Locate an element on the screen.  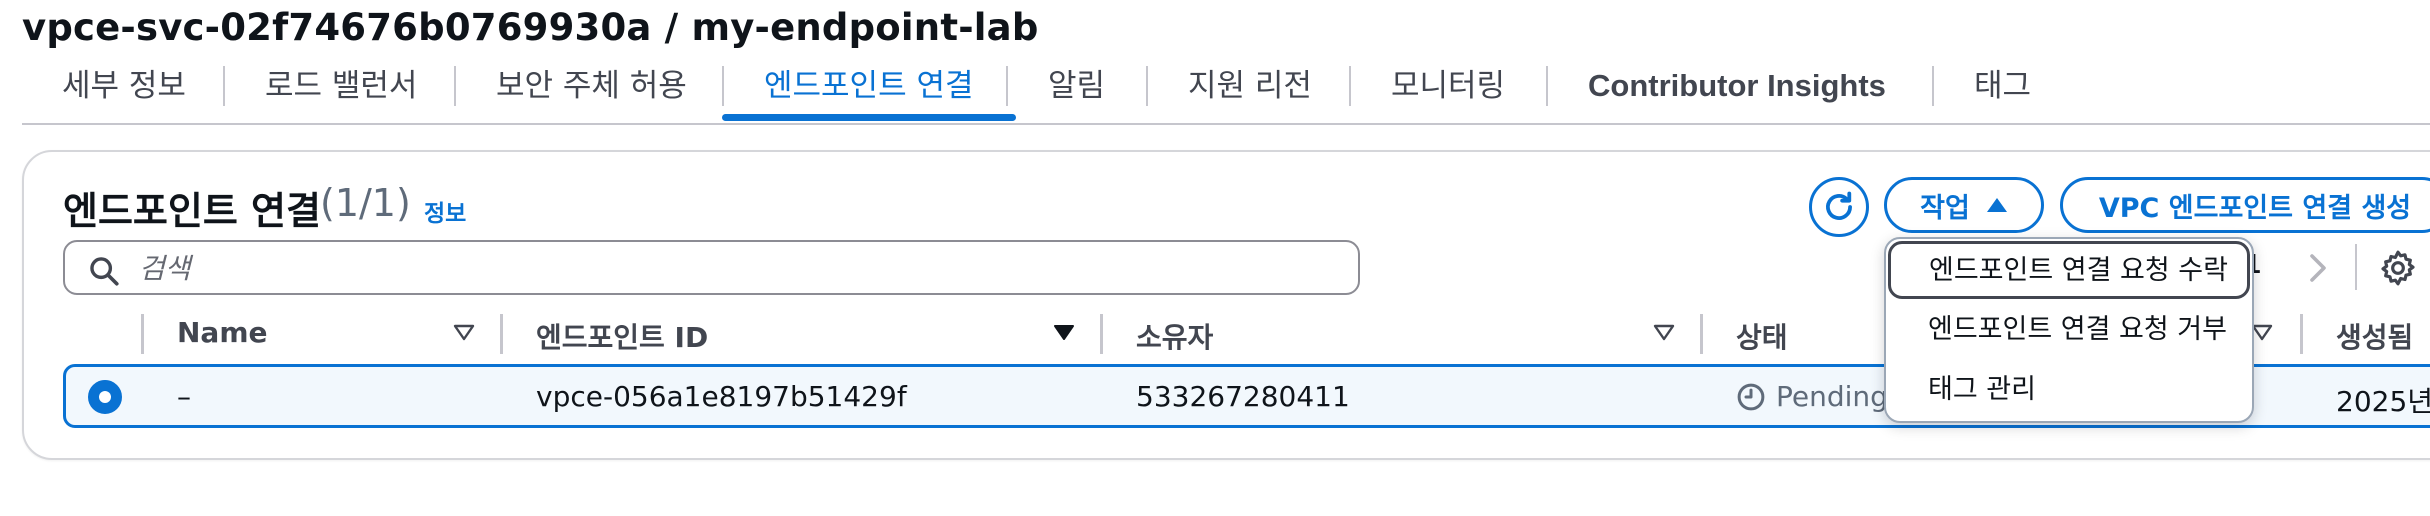
actions-dropdown-menu: 엔드포인트 연결 요청 수락 엔드포인트 연결 요청 거부 태그 관리 is located at coordinates (2069, 330).